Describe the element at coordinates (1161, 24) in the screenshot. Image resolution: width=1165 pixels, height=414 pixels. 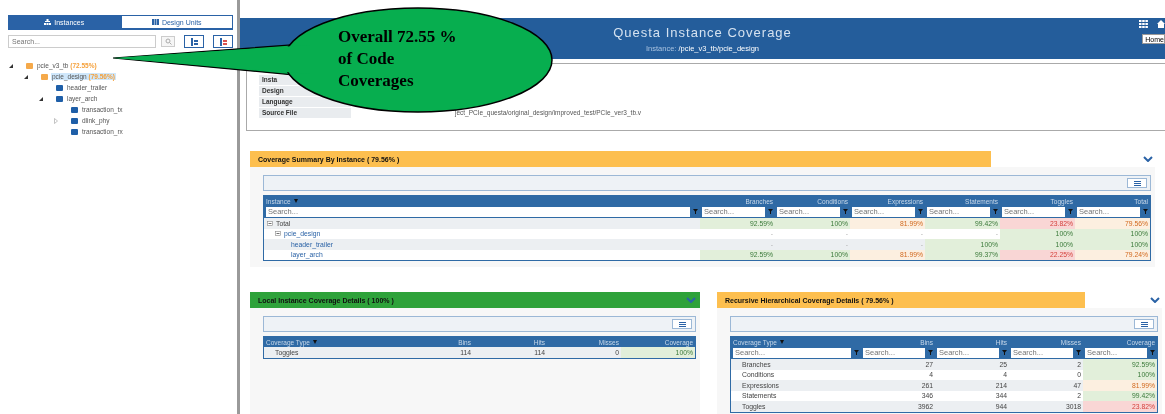
I see `home-icon` at that location.